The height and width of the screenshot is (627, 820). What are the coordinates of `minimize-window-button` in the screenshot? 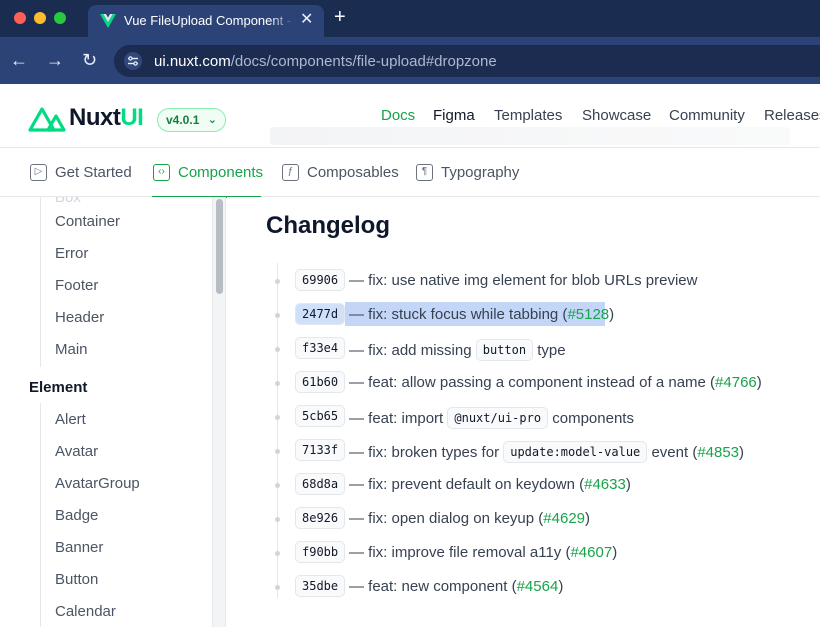 It's located at (40, 18).